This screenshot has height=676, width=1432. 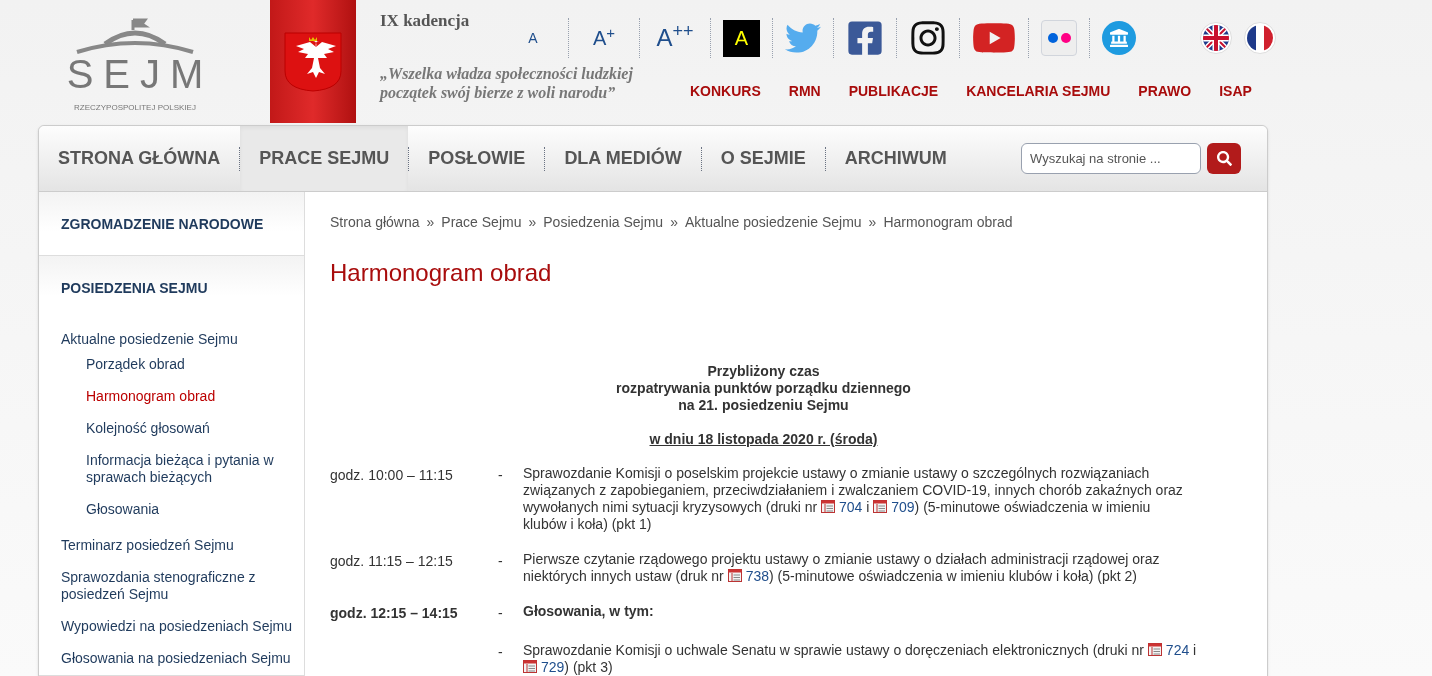 What do you see at coordinates (948, 222) in the screenshot?
I see `breadcrumb-link: Harmonogram obrad` at bounding box center [948, 222].